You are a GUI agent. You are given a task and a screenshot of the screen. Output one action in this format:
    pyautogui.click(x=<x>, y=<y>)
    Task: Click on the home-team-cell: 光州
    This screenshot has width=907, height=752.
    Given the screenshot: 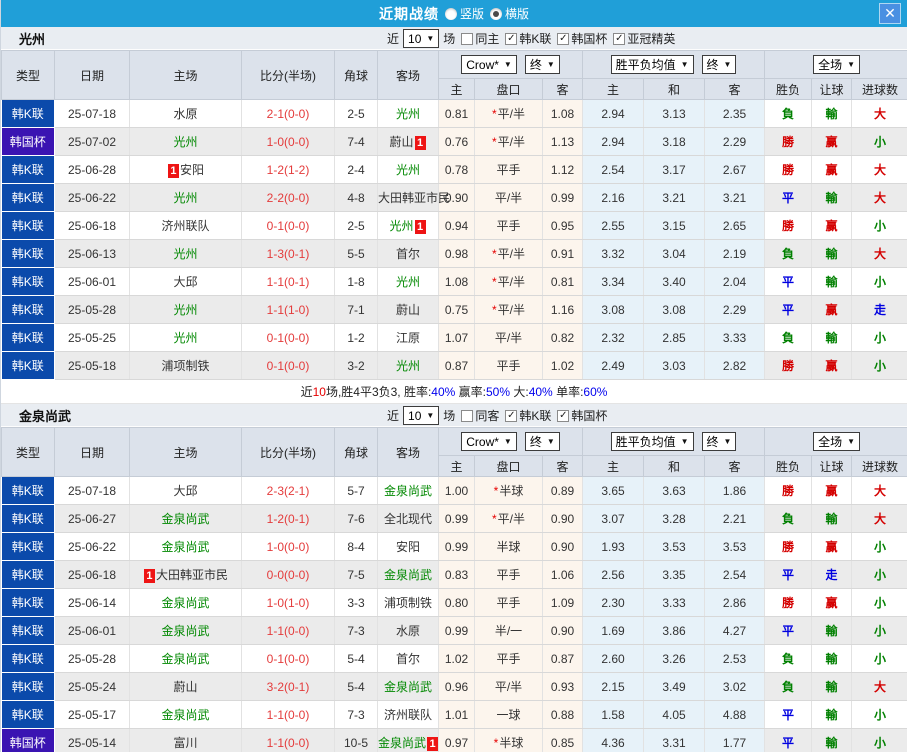 What is the action you would take?
    pyautogui.click(x=185, y=141)
    